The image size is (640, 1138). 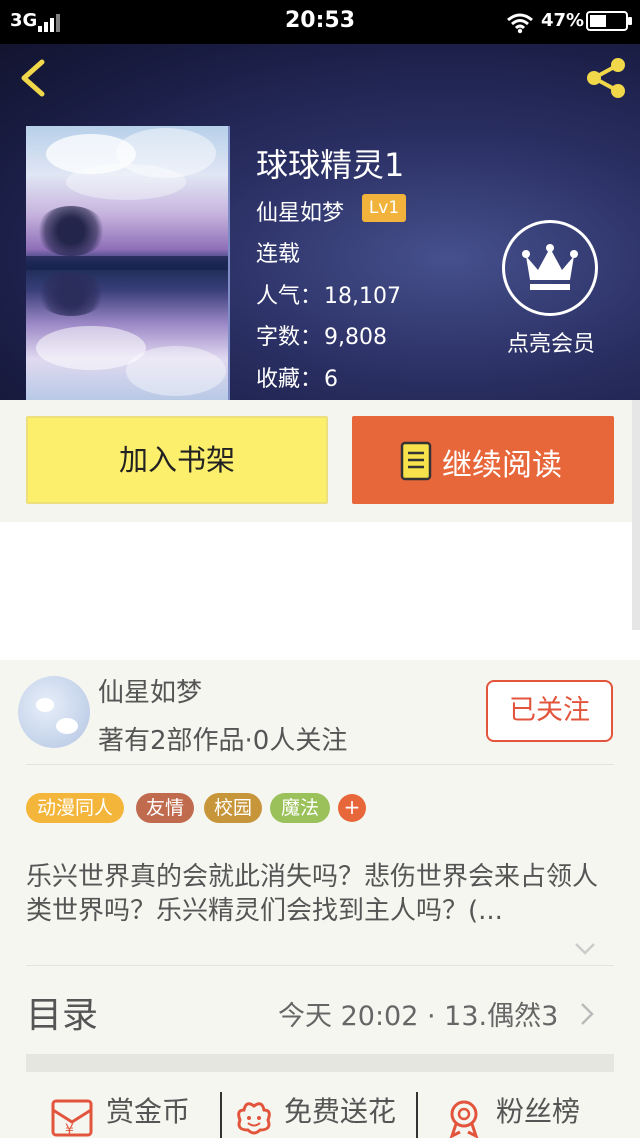 I want to click on catalog-title: 目录, so click(x=62, y=1012).